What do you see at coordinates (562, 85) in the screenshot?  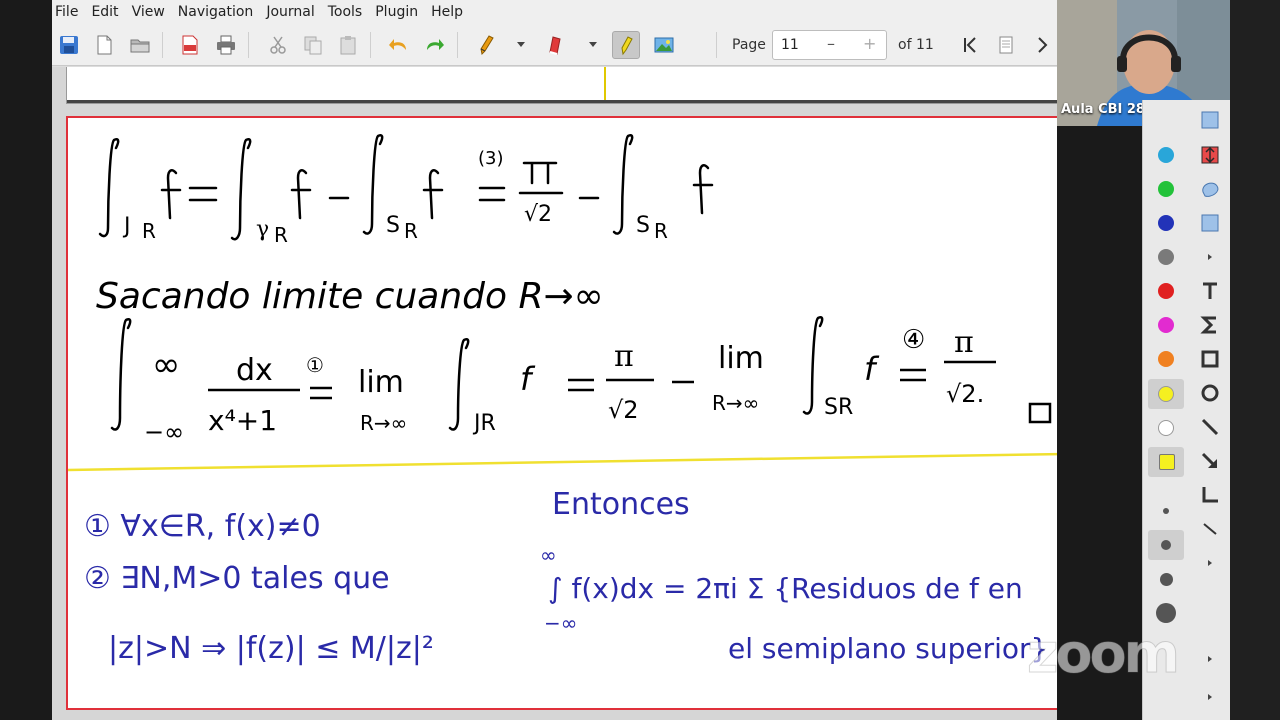 I see `previous-page` at bounding box center [562, 85].